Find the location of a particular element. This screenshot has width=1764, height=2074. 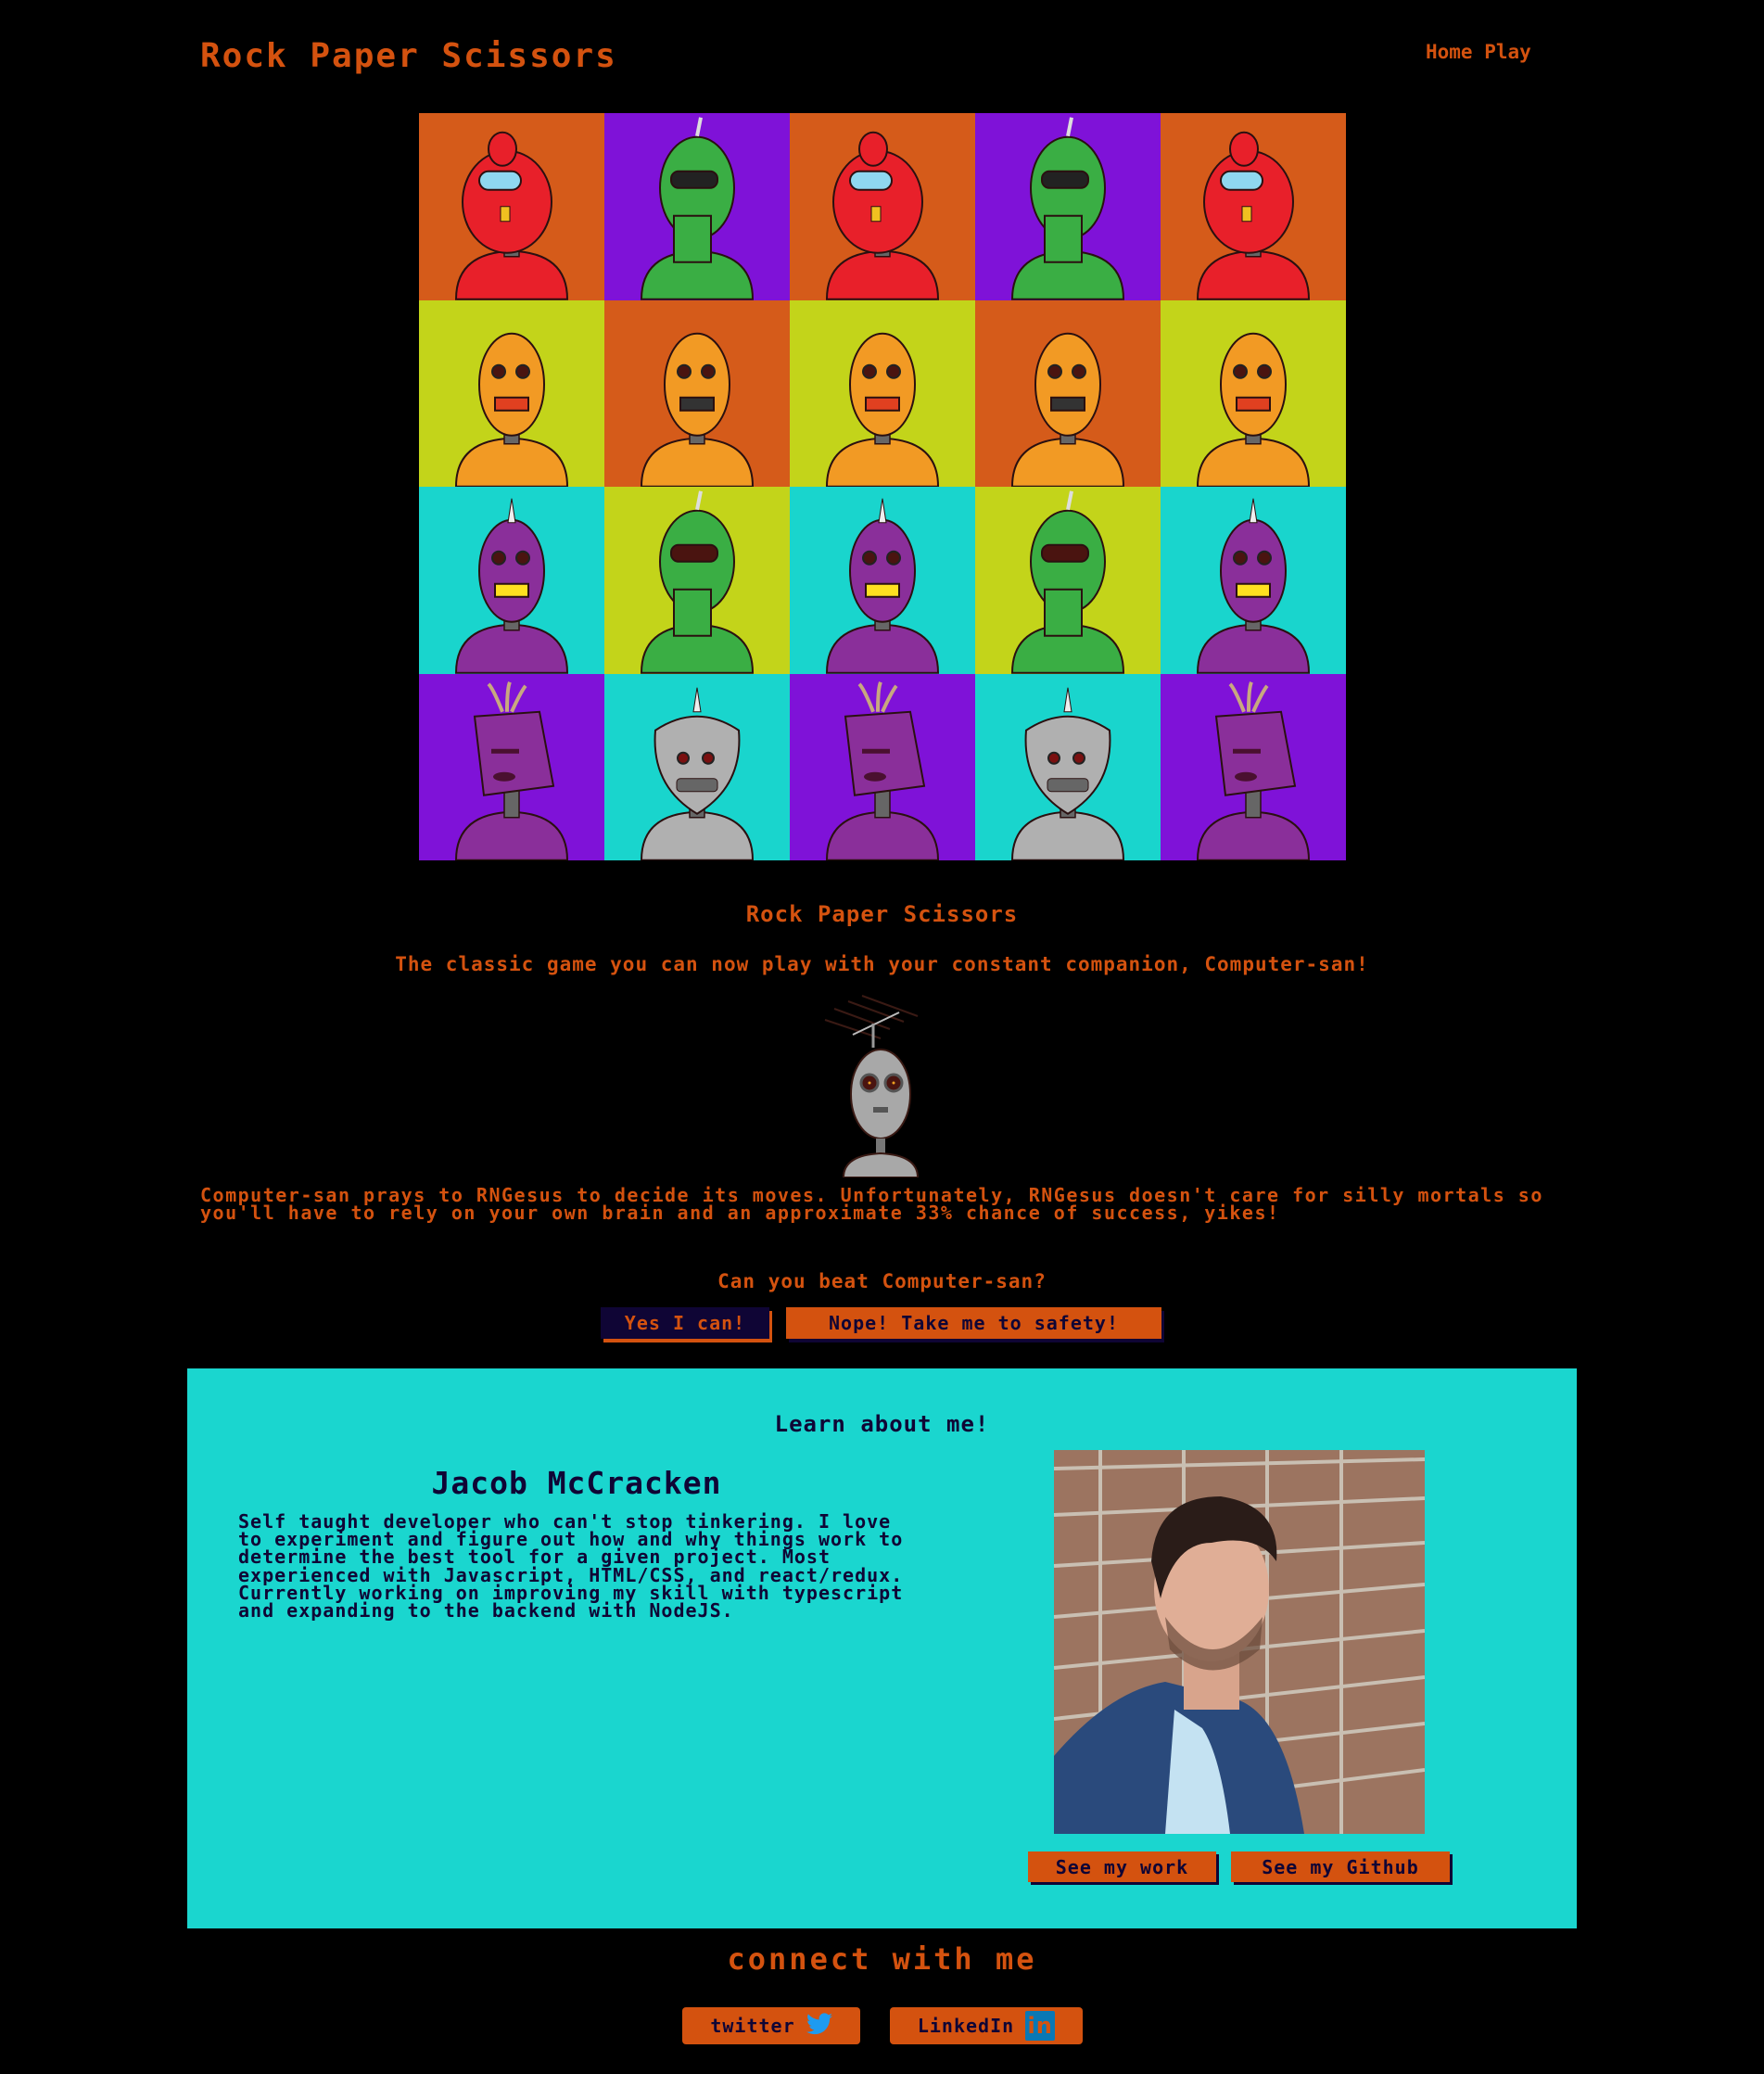

author-name: Jacob McCracken is located at coordinates (576, 1483).